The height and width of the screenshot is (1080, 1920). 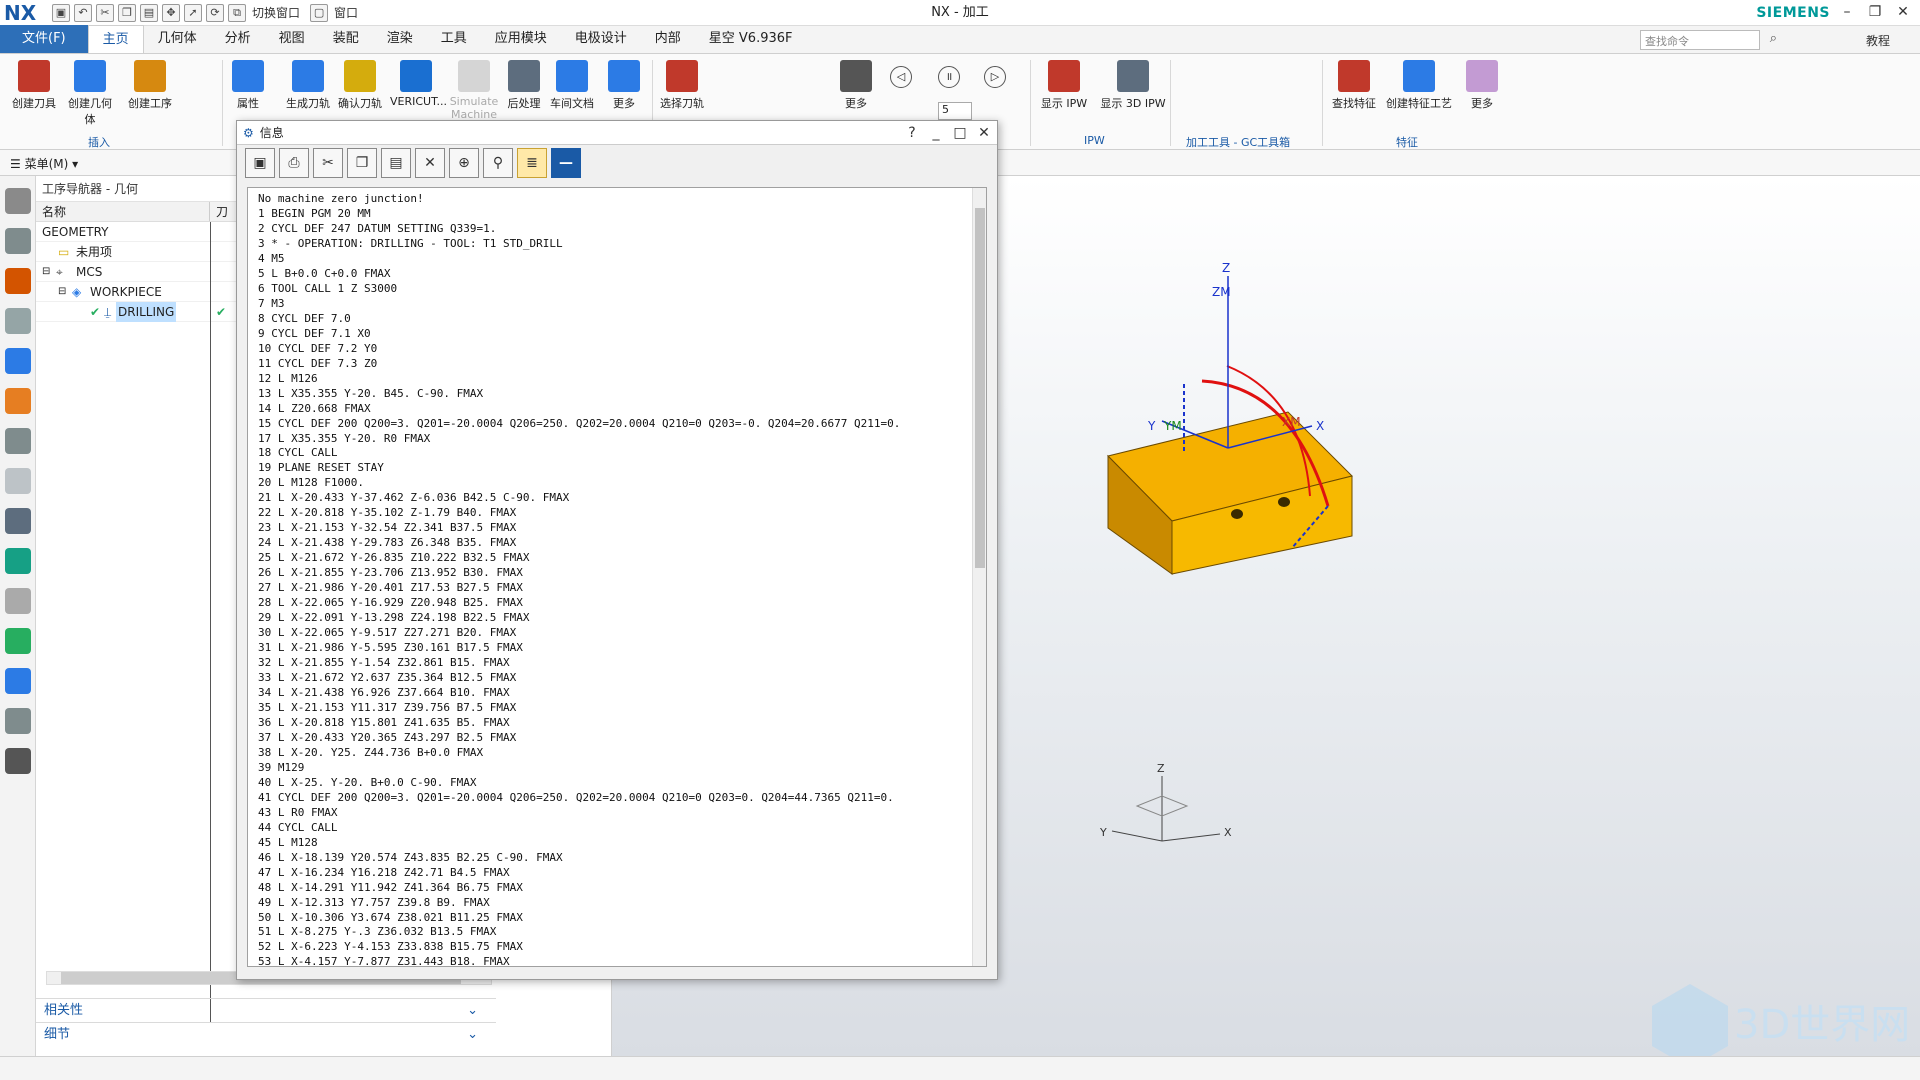 What do you see at coordinates (901, 77) in the screenshot?
I see `rewind-icon: ◁` at bounding box center [901, 77].